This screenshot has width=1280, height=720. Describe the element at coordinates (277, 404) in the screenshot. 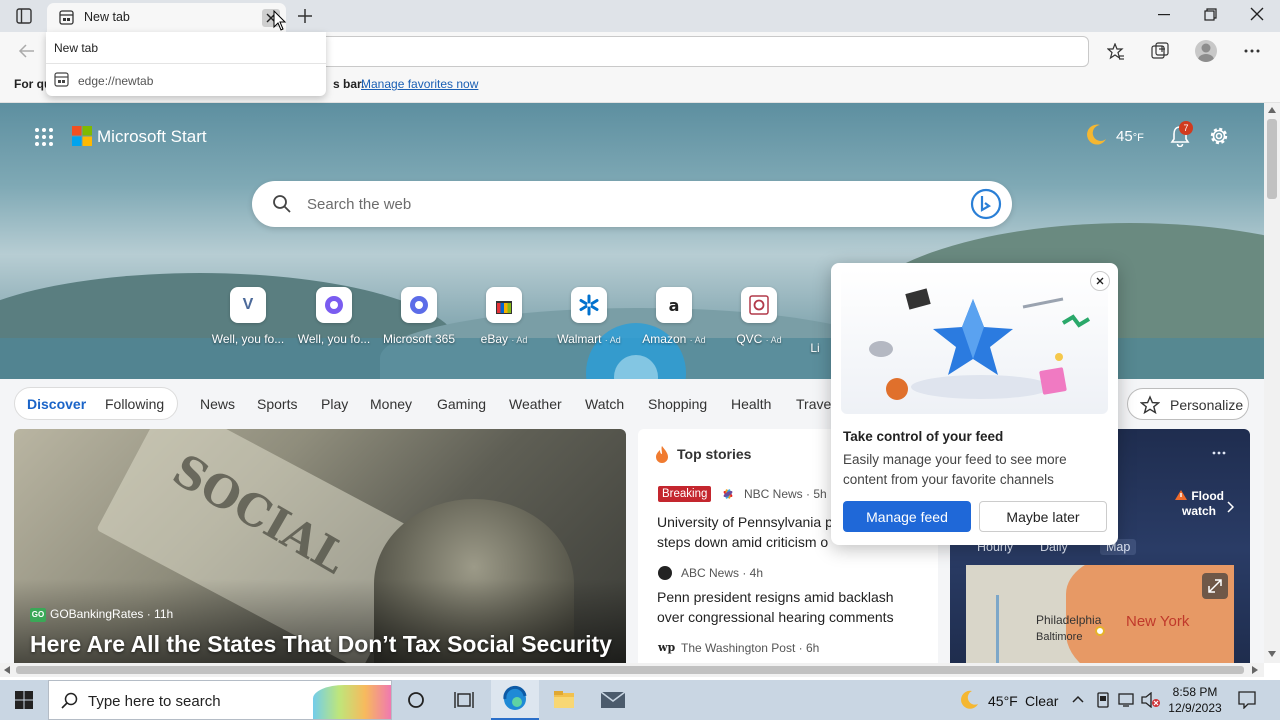

I see `nav-sports: Sports` at that location.